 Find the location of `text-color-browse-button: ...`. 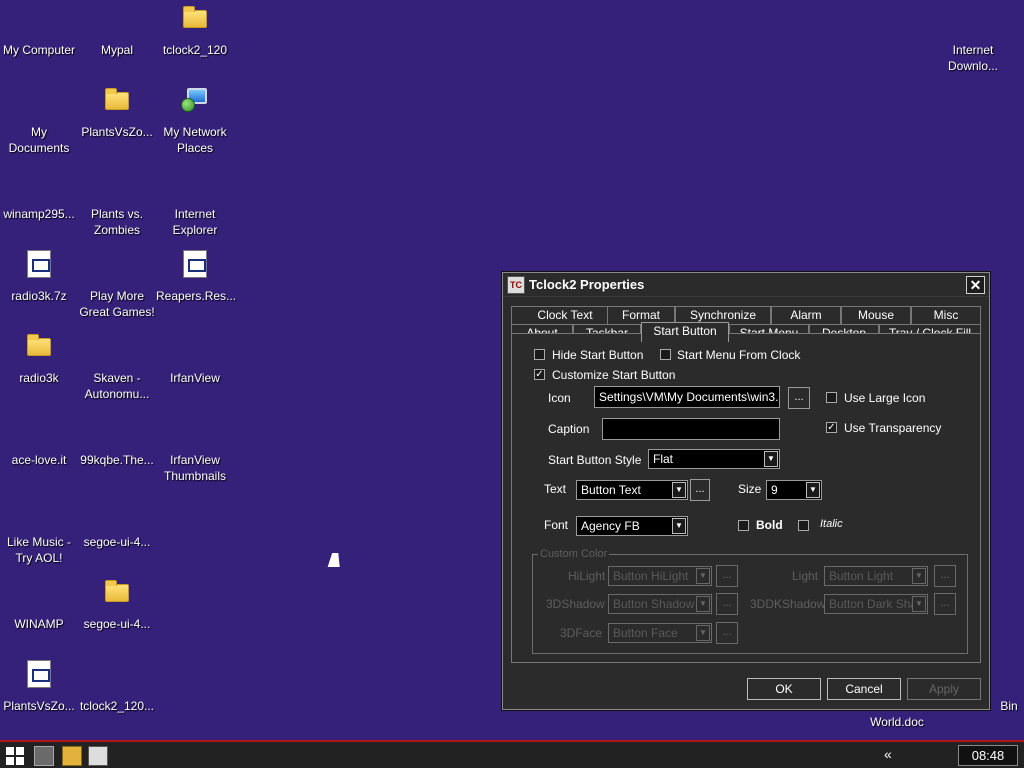

text-color-browse-button: ... is located at coordinates (700, 490).